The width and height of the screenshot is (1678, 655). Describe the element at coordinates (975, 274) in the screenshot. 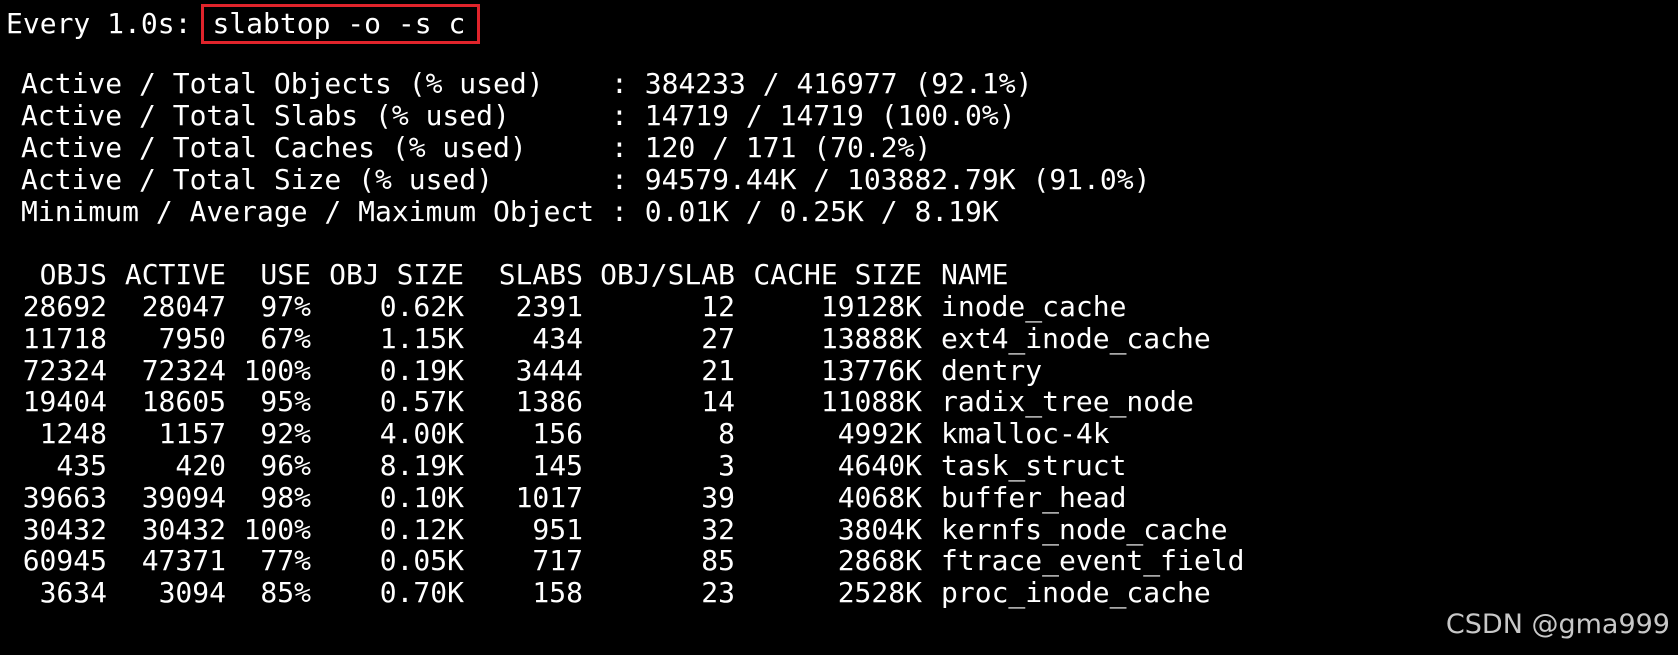

I see `col-header-name: NAME` at that location.